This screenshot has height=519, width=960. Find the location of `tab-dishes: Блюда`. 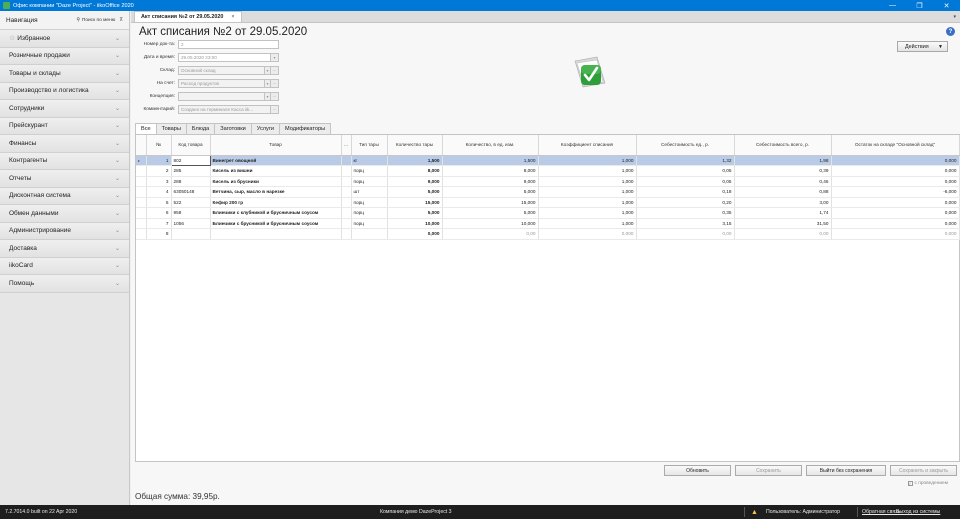

tab-dishes: Блюда is located at coordinates (200, 128).